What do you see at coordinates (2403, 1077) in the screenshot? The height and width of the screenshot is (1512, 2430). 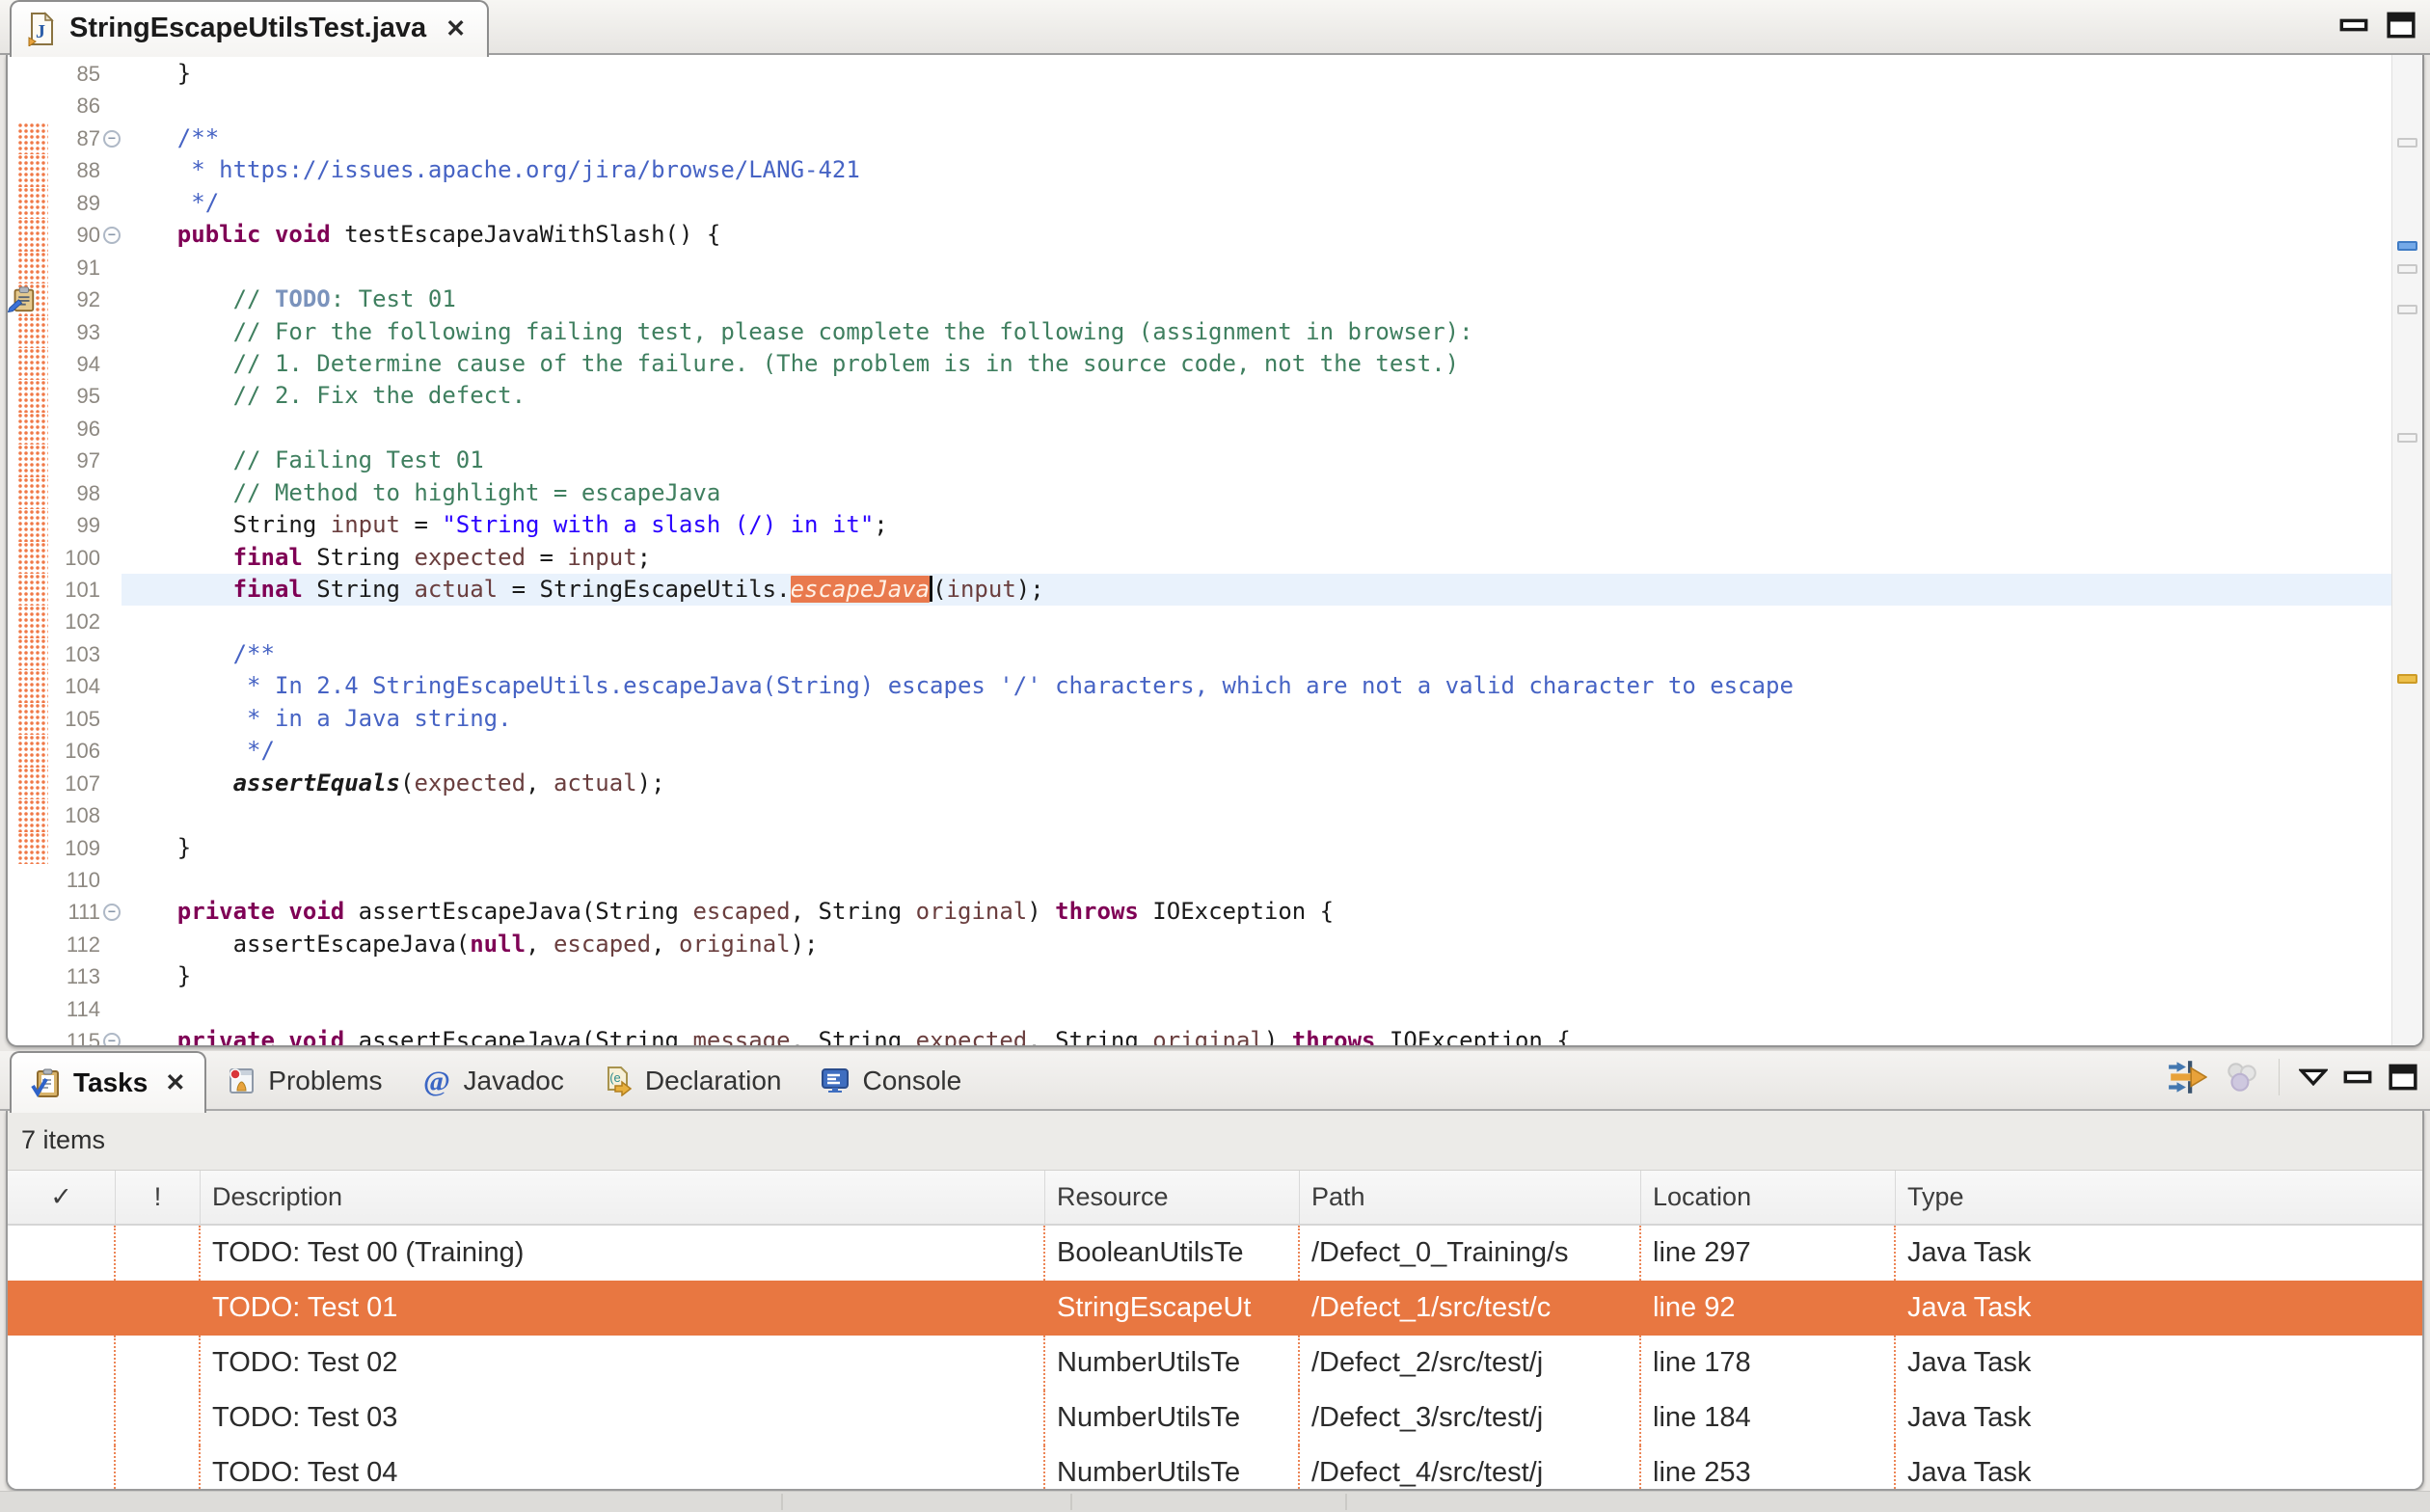 I see `maximize-button` at bounding box center [2403, 1077].